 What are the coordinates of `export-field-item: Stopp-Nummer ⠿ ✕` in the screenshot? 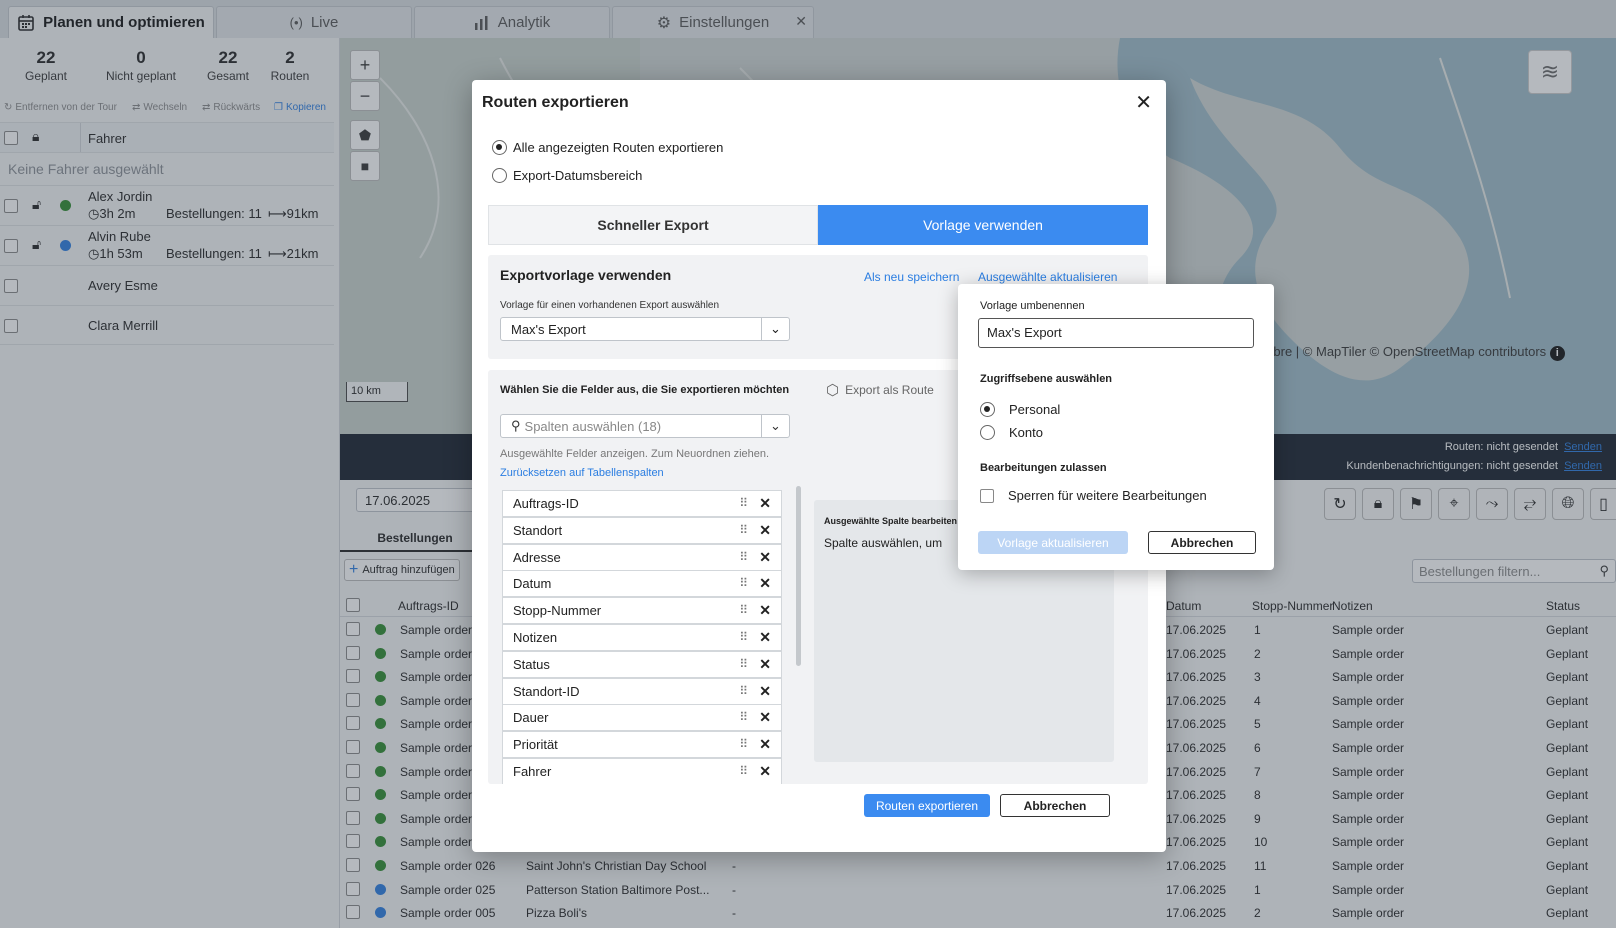 It's located at (642, 611).